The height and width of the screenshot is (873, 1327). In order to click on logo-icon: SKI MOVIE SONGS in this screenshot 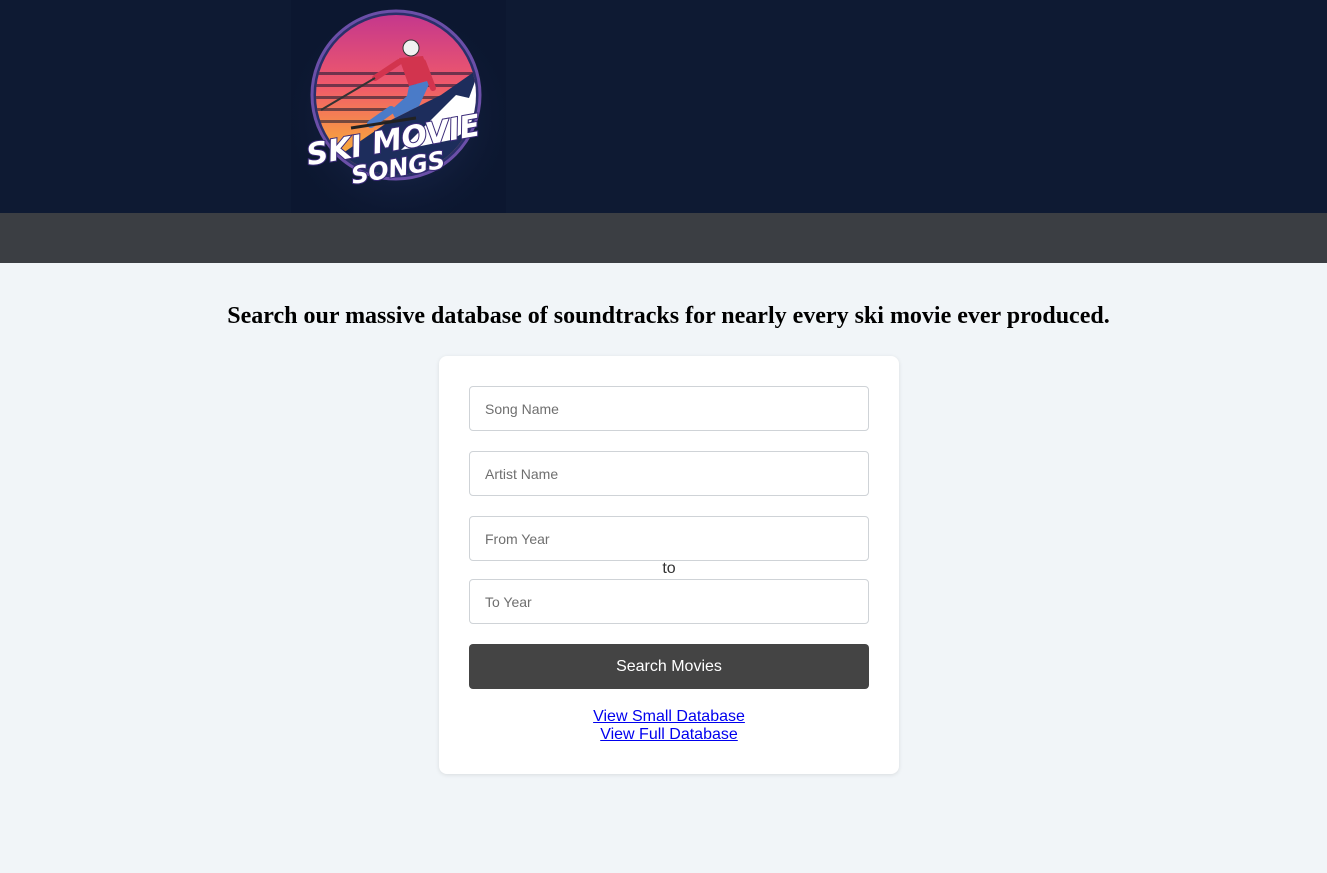, I will do `click(398, 106)`.